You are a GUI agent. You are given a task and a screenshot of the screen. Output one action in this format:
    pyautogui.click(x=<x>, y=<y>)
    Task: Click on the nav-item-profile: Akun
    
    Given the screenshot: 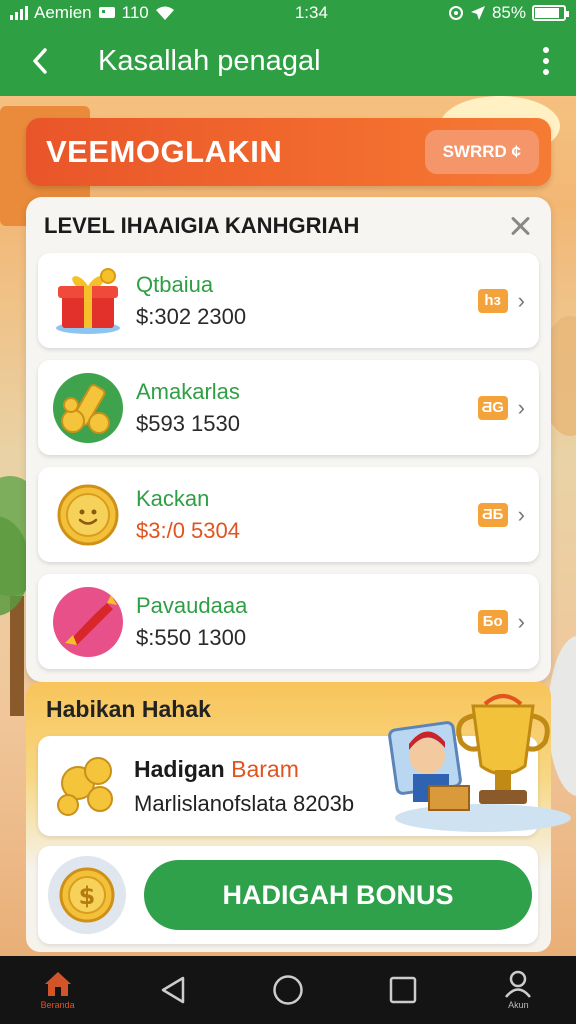 What is the action you would take?
    pyautogui.click(x=518, y=990)
    